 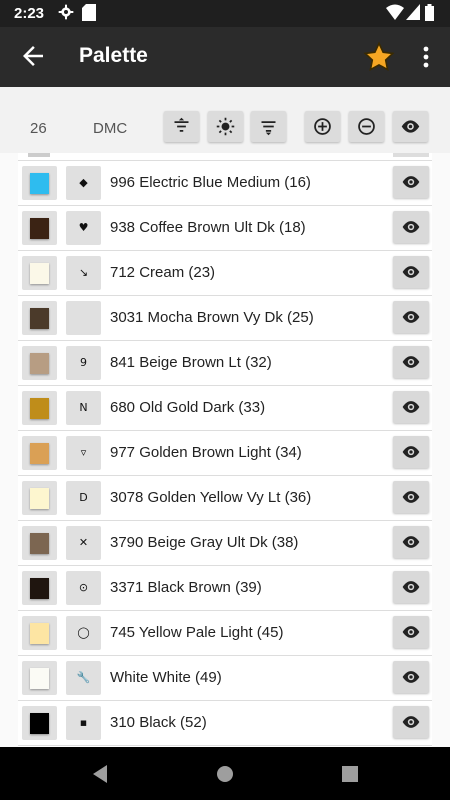 I want to click on list-item: ⊙ 3371 Black Brown (39), so click(x=225, y=588).